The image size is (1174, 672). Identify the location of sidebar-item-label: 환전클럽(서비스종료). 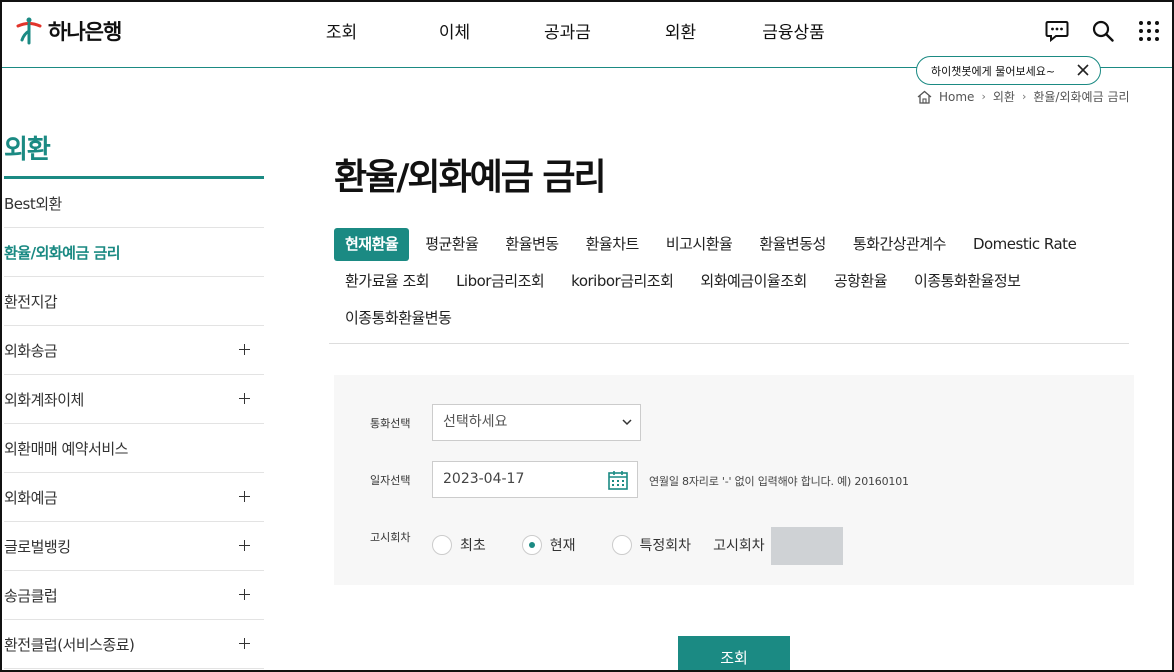
(69, 644).